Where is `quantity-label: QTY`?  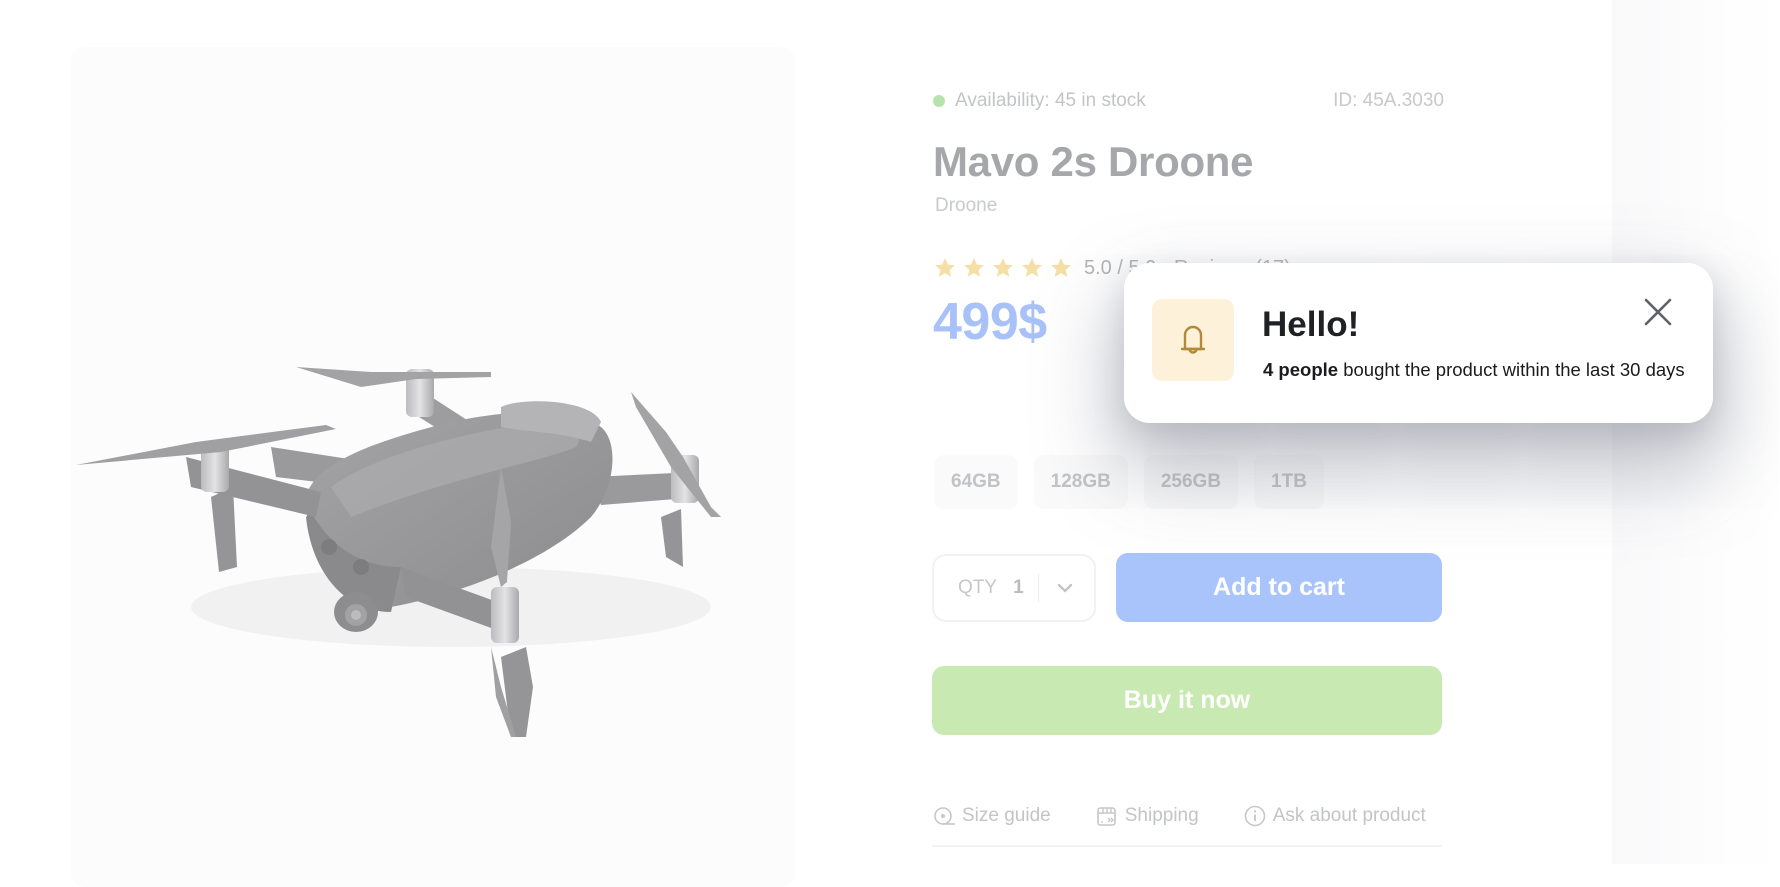
quantity-label: QTY is located at coordinates (978, 587).